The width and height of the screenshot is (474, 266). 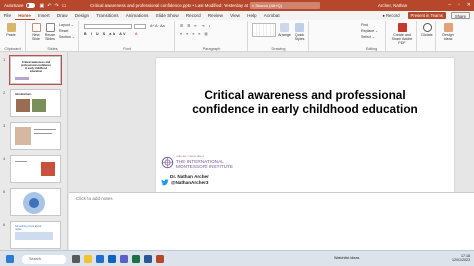 What do you see at coordinates (196, 26) in the screenshot?
I see `list-buttons: ☰ ☰ ⇤ ⇥ ↕` at bounding box center [196, 26].